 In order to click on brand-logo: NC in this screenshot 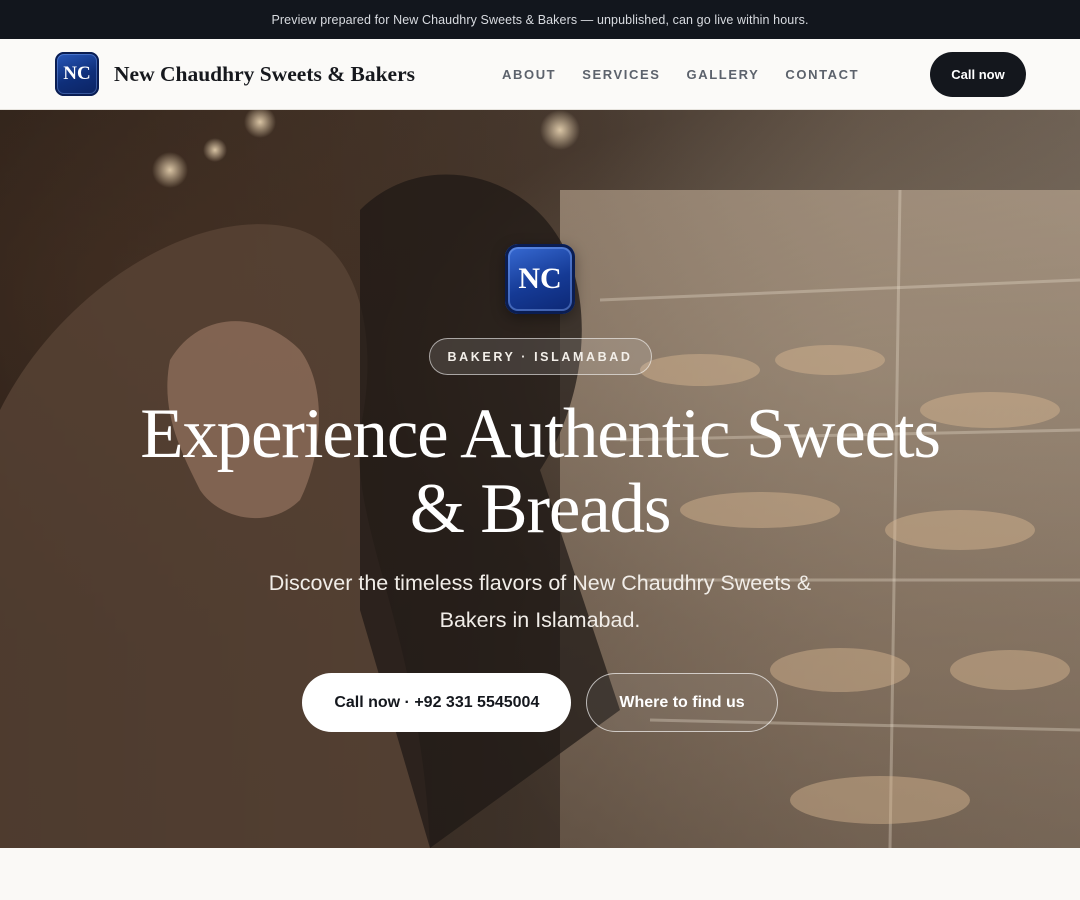, I will do `click(77, 74)`.